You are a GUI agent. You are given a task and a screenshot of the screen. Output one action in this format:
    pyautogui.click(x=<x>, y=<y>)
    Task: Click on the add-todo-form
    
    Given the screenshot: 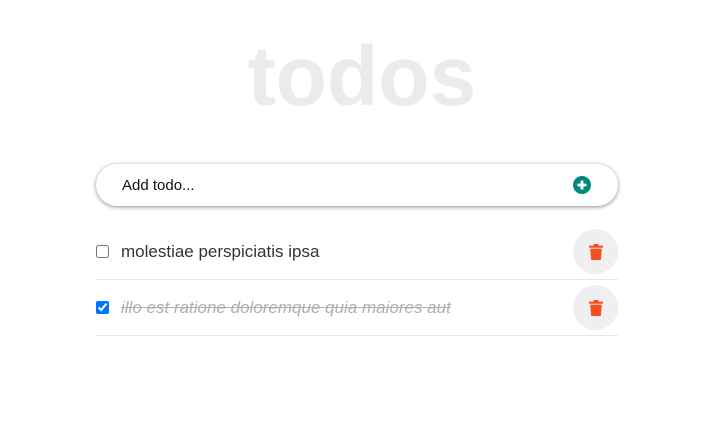 What is the action you would take?
    pyautogui.click(x=357, y=185)
    